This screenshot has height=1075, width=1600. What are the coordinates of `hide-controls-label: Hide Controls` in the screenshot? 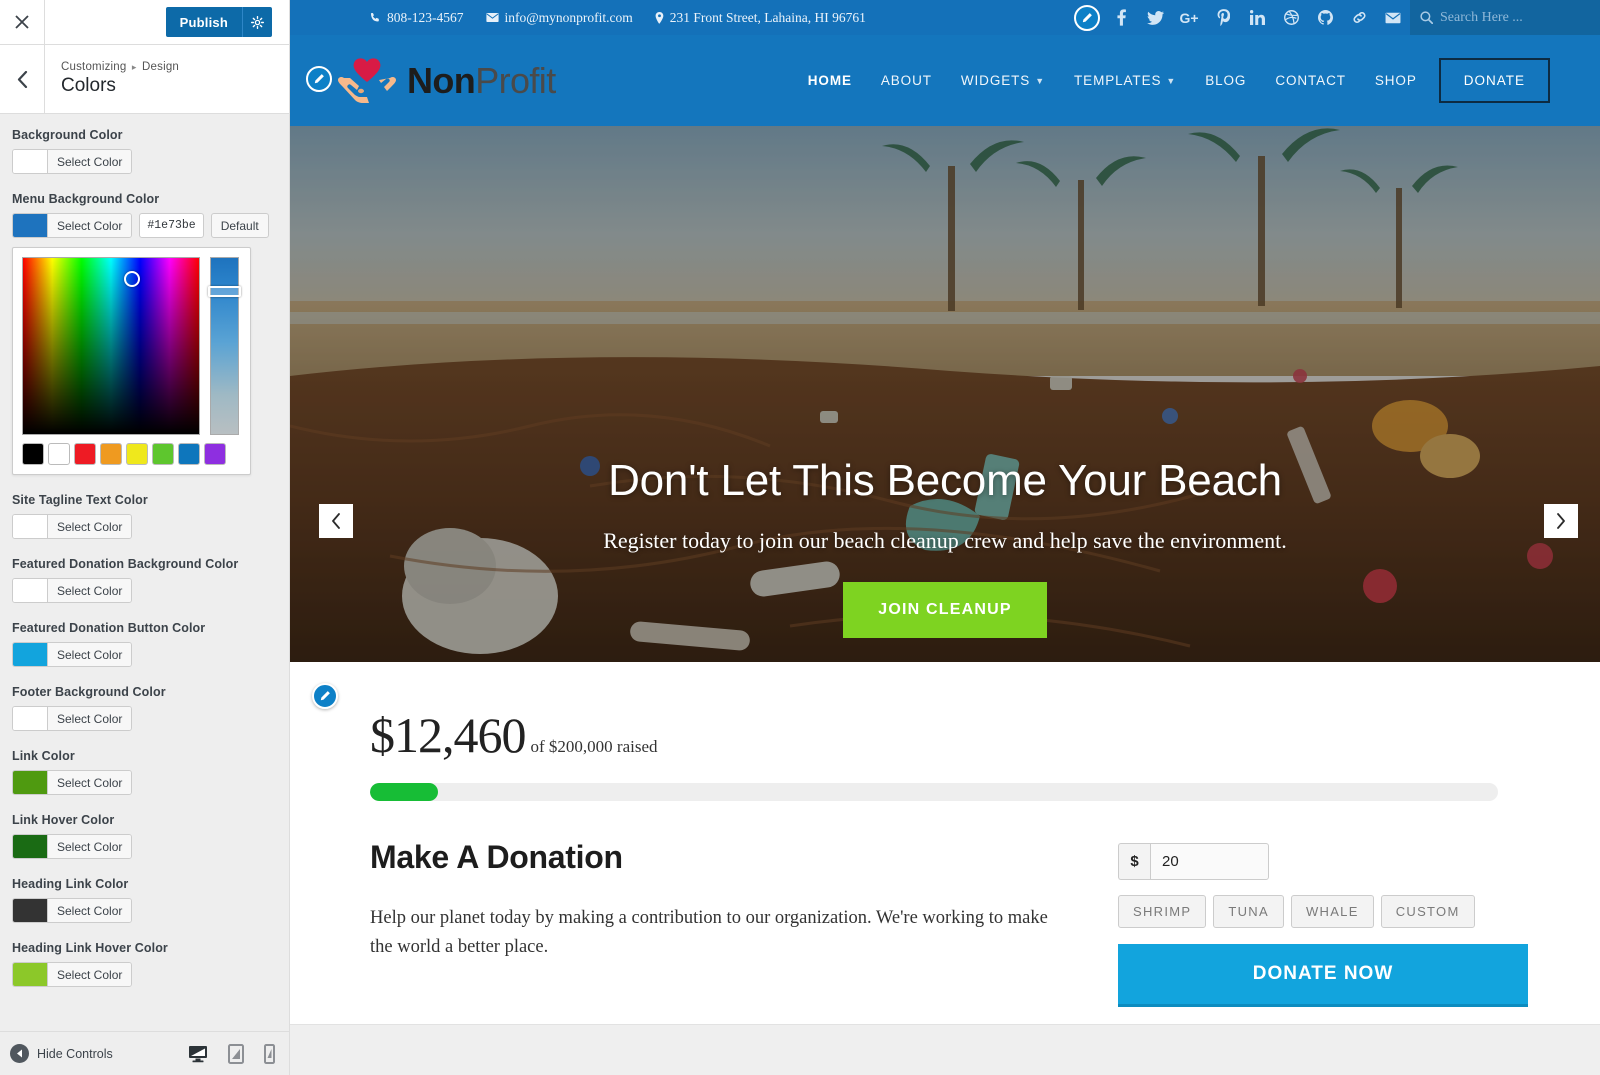 It's located at (75, 1053).